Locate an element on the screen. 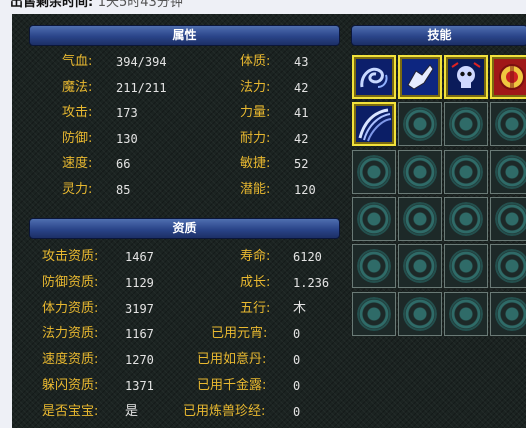 The height and width of the screenshot is (428, 526). stat-label: 成长: is located at coordinates (255, 282).